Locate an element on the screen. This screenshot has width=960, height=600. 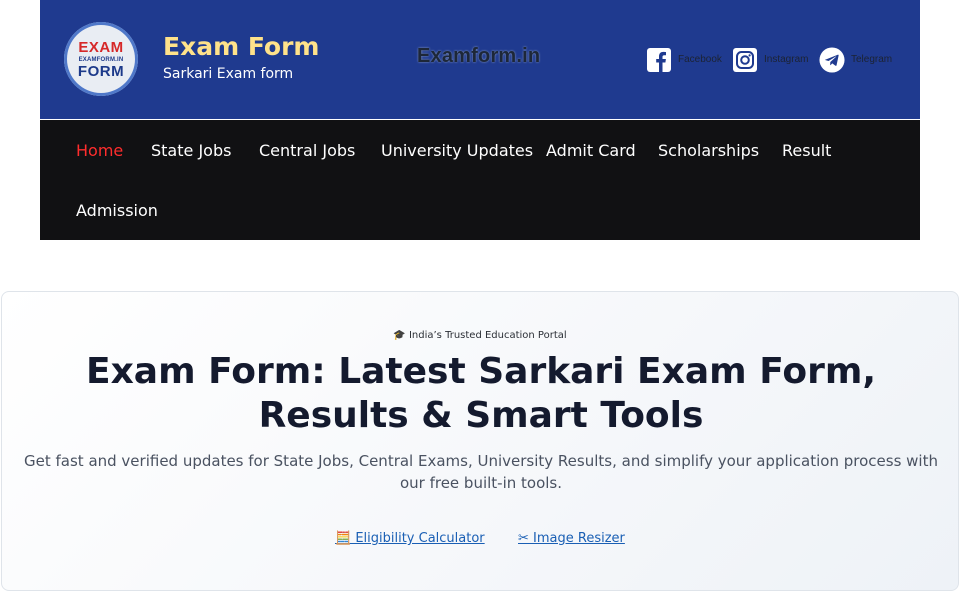
nav-item-result: Result is located at coordinates (806, 150).